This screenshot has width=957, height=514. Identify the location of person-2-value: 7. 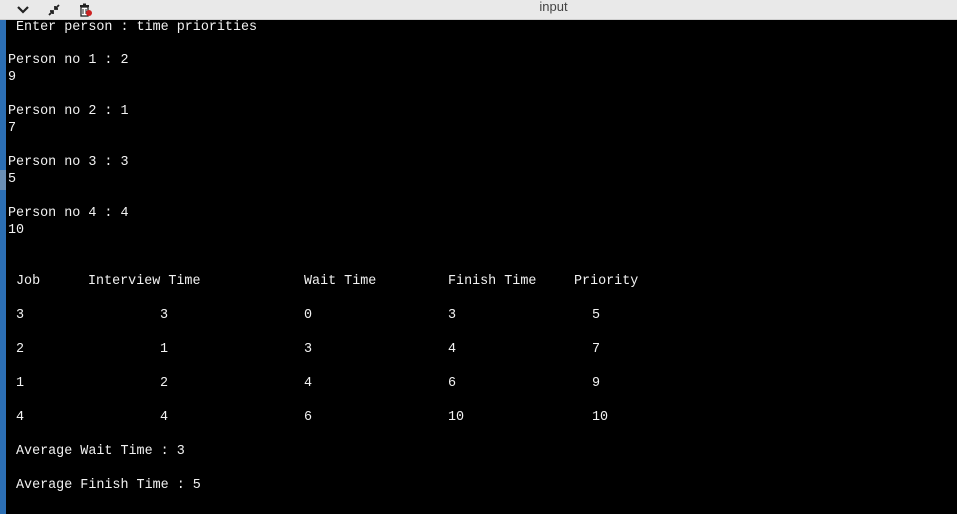
(12, 128).